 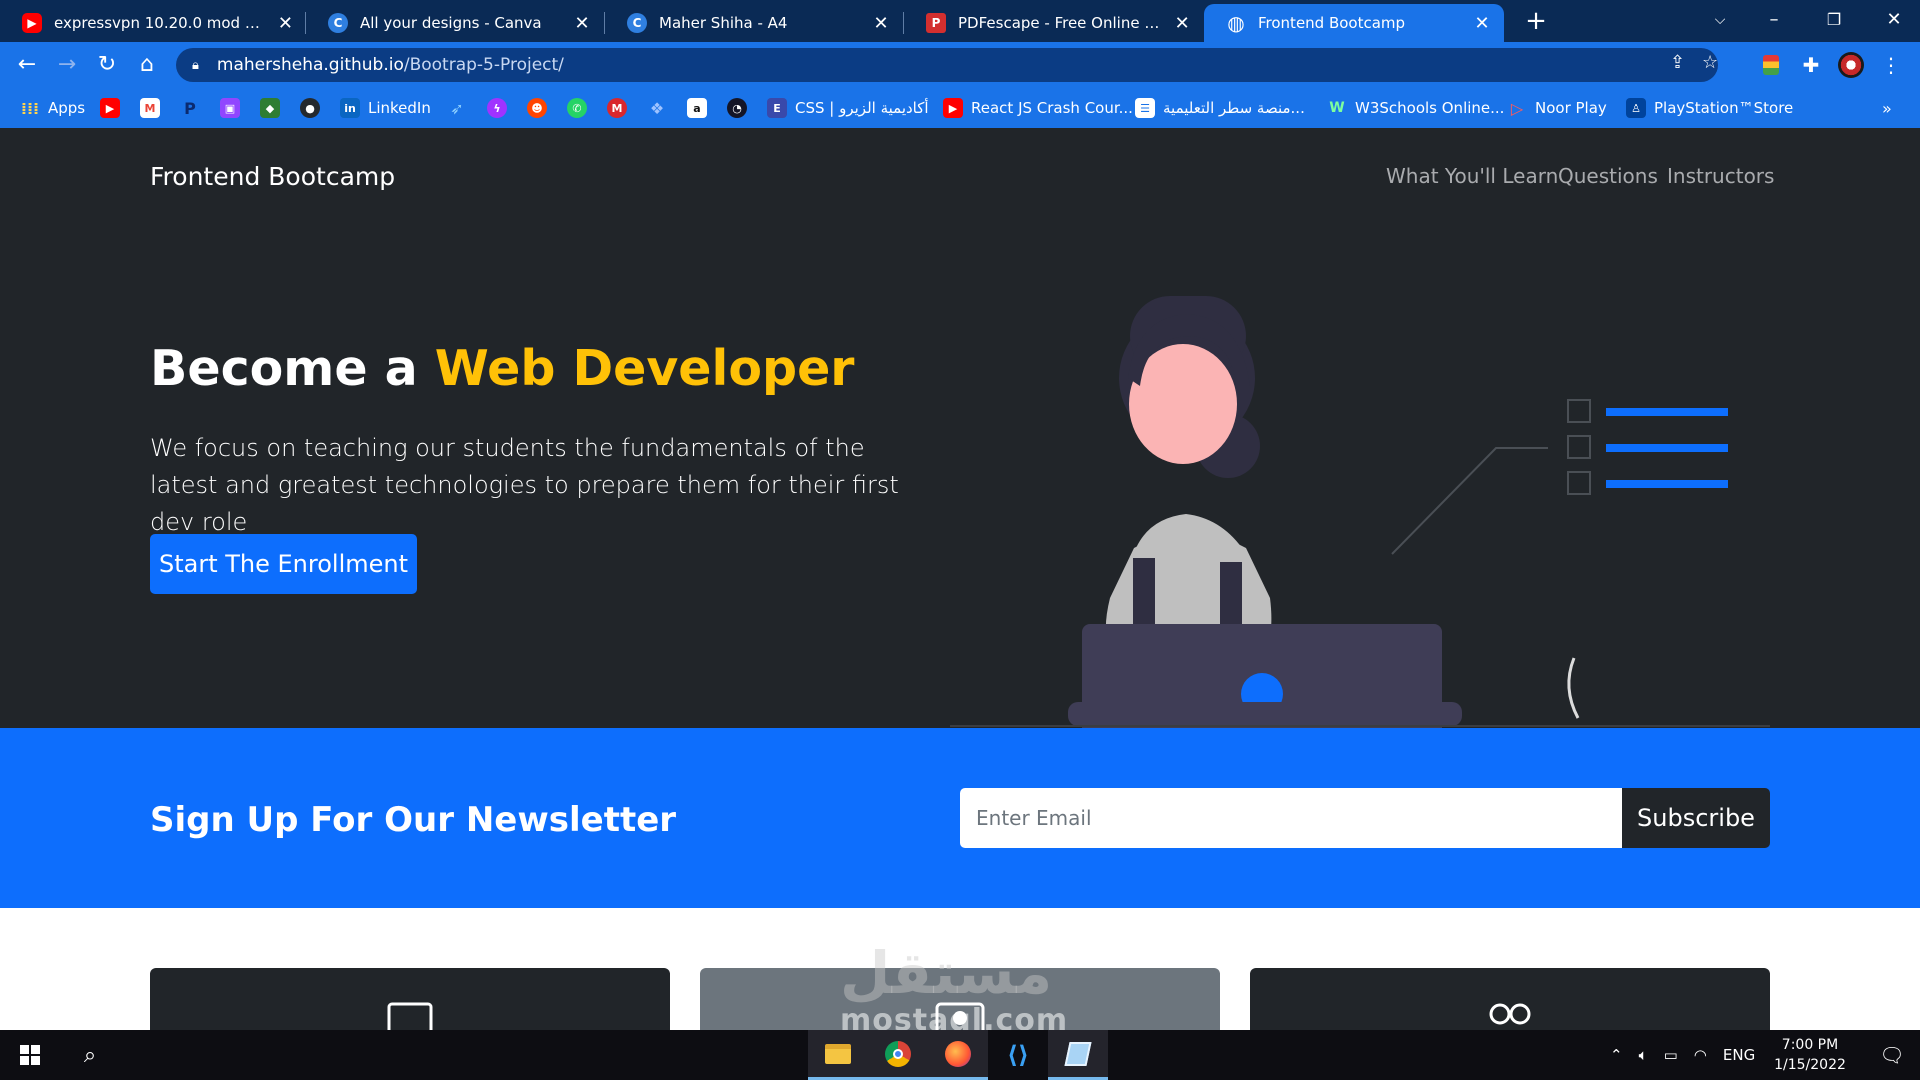 What do you see at coordinates (958, 1055) in the screenshot?
I see `firefox-icon` at bounding box center [958, 1055].